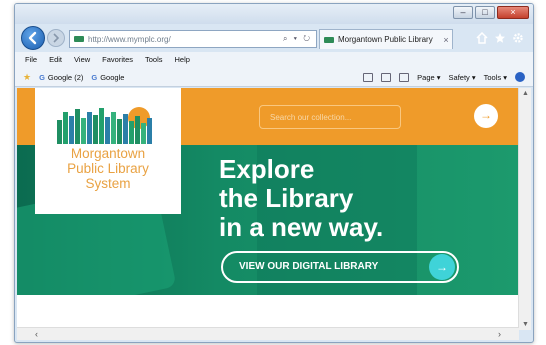 This screenshot has width=546, height=345. I want to click on tab-favicon-icon, so click(329, 39).